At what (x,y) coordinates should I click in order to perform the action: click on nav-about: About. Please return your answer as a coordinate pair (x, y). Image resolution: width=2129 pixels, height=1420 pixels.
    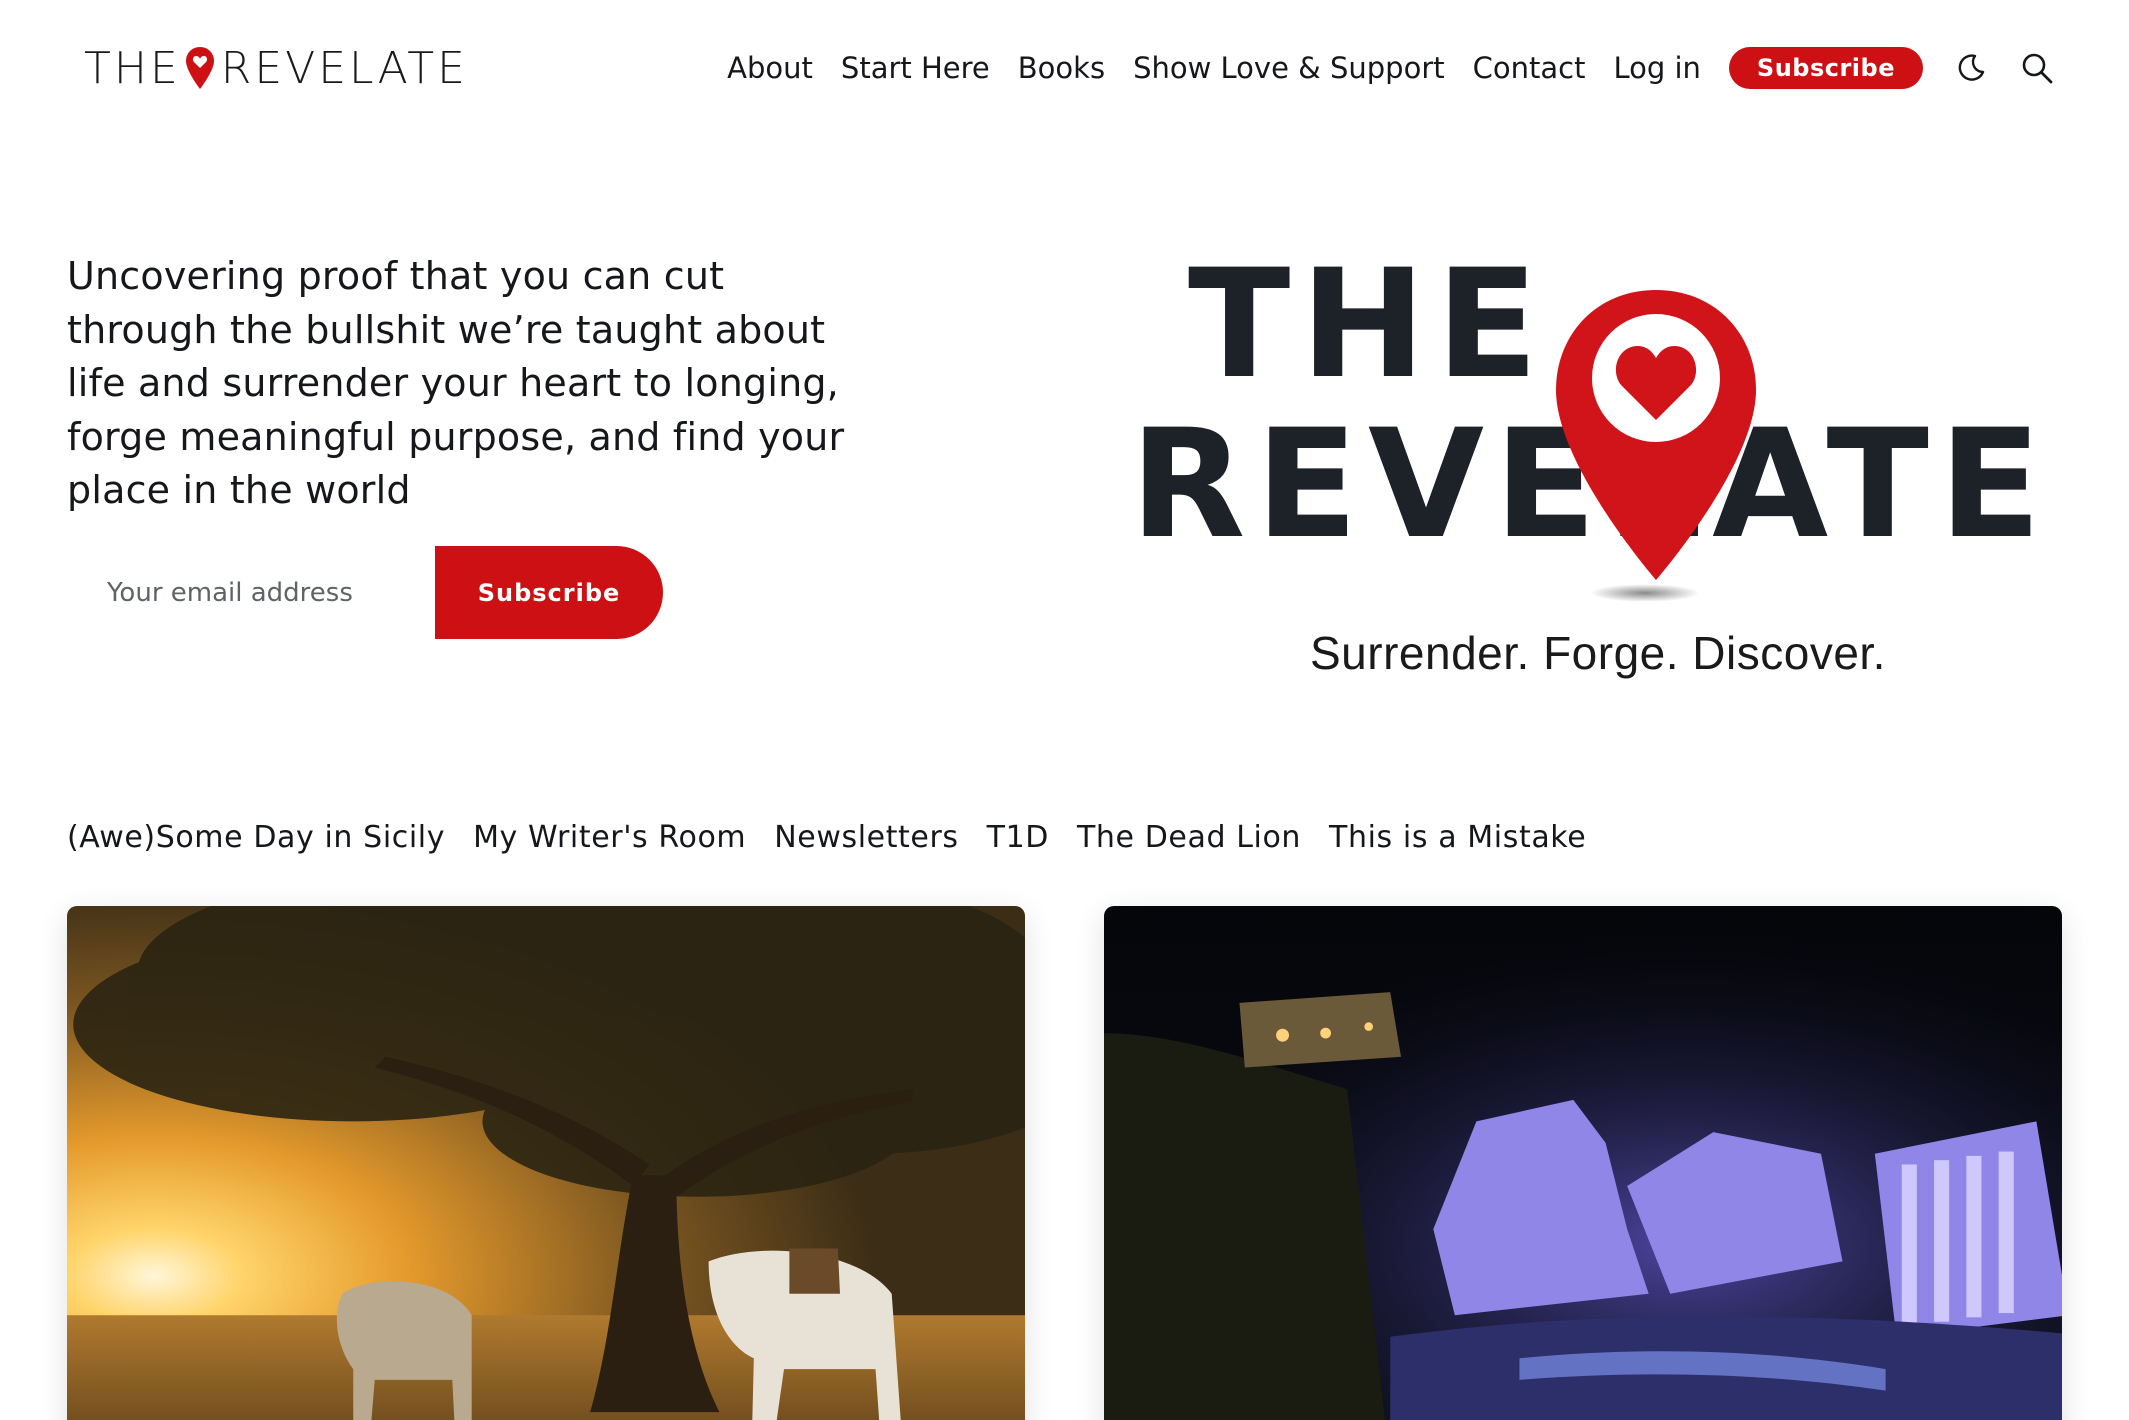
    Looking at the image, I should click on (770, 68).